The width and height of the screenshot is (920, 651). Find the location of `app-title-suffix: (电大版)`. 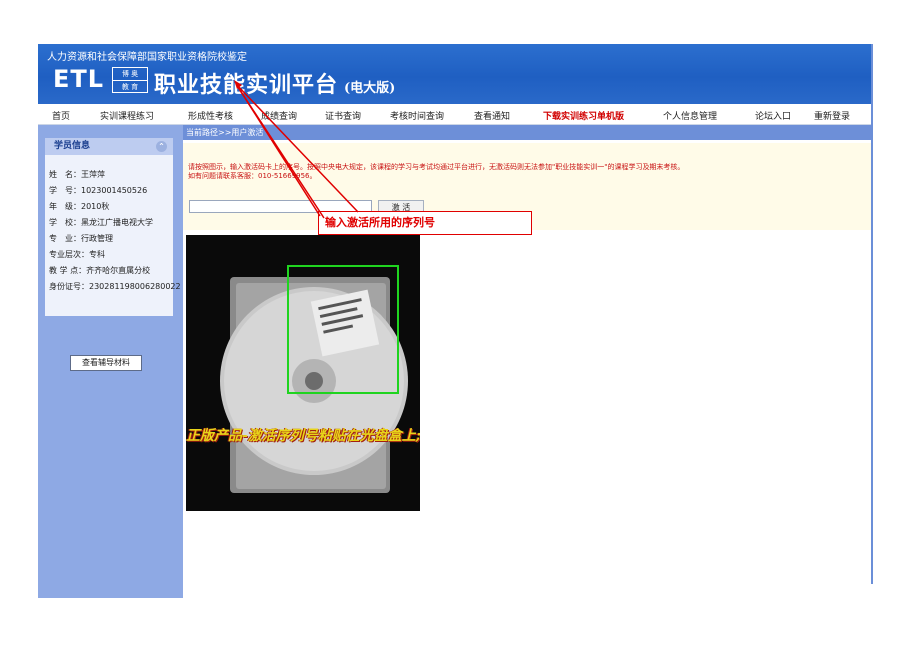

app-title-suffix: (电大版) is located at coordinates (370, 88).